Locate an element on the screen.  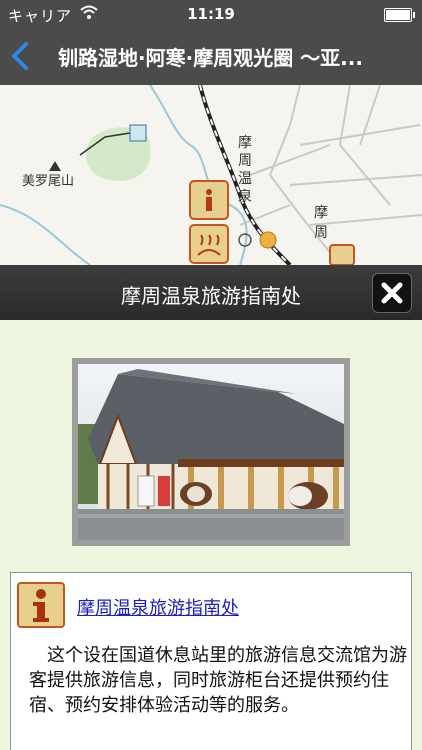
popup-header: 摩周温泉旅游指南处 is located at coordinates (211, 292).